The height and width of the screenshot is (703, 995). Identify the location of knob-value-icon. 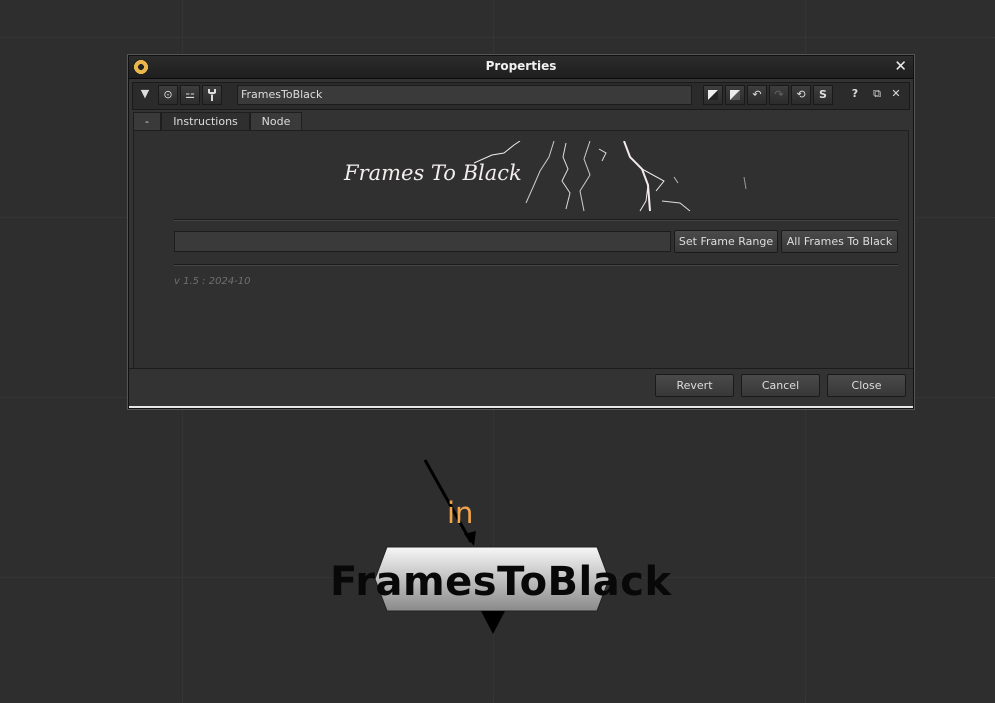
(735, 95).